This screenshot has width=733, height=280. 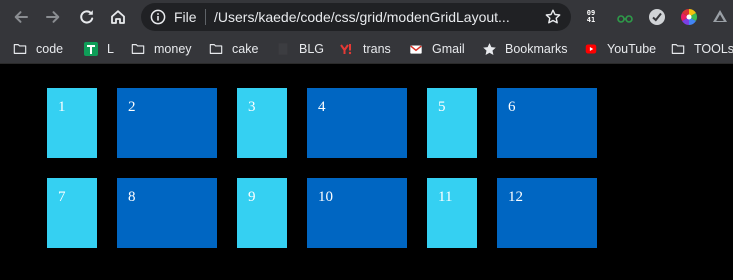 I want to click on arrow-right-icon, so click(x=53, y=17).